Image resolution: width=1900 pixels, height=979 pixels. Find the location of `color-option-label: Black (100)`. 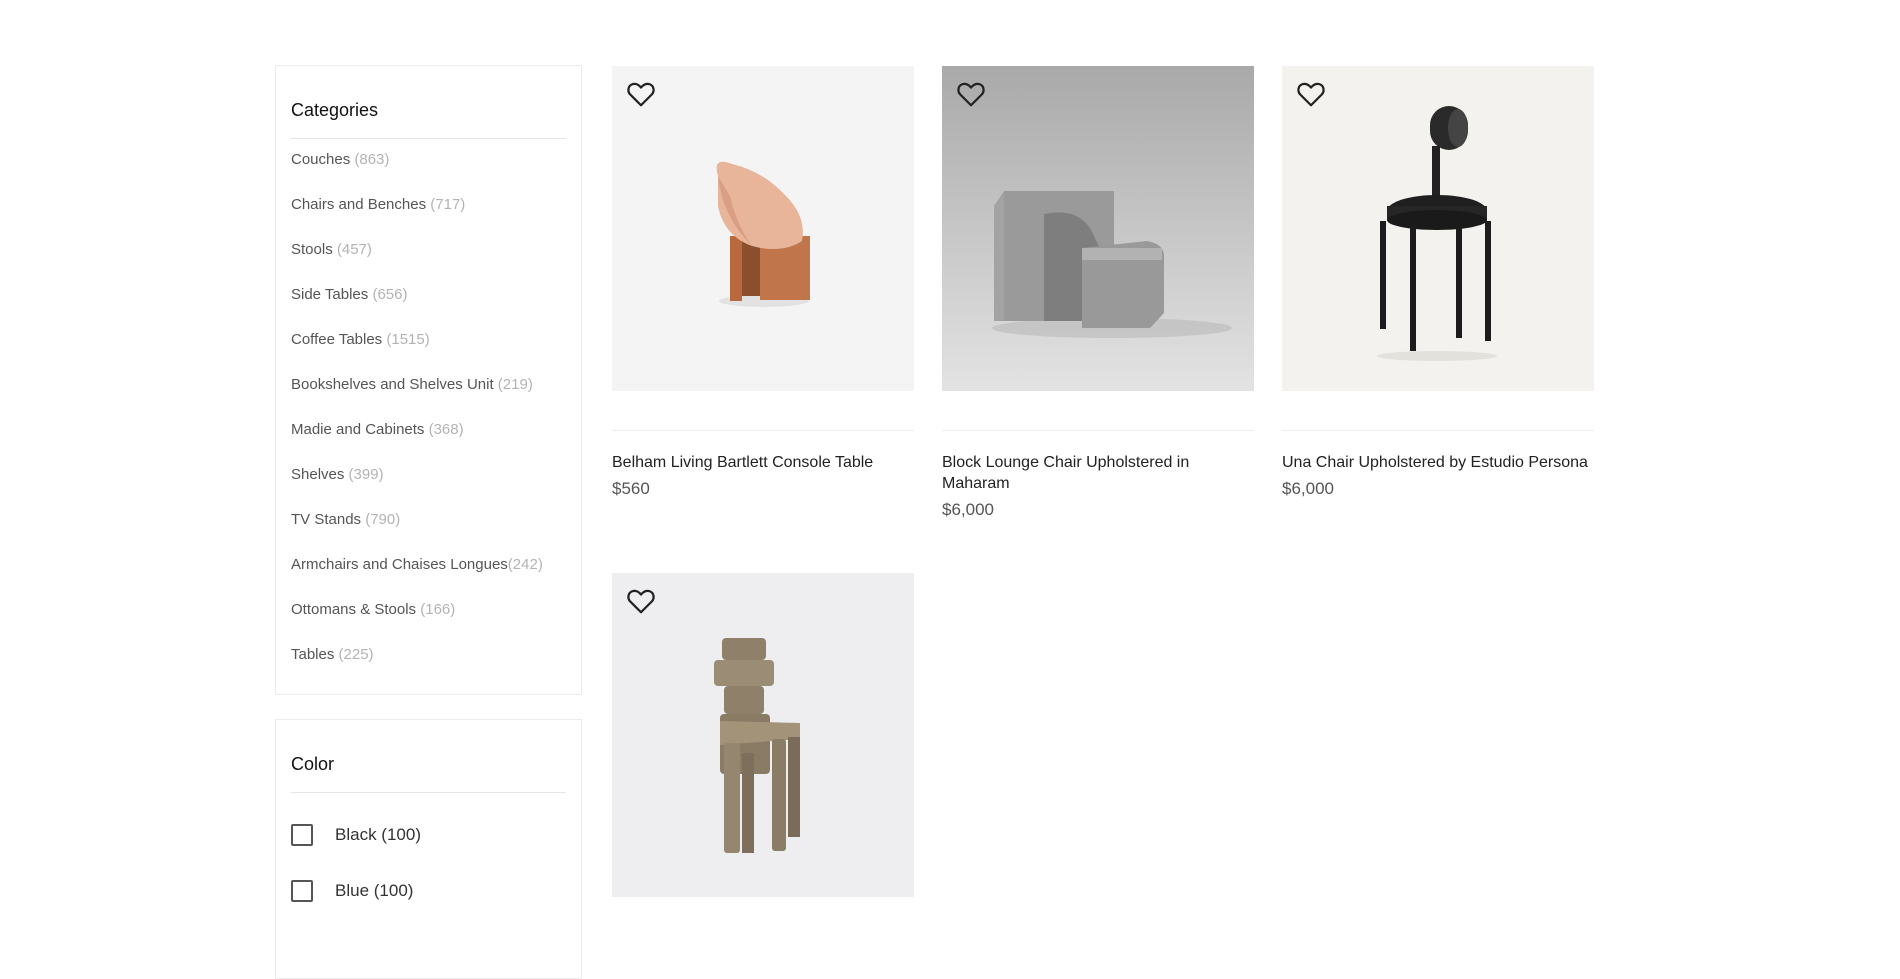

color-option-label: Black (100) is located at coordinates (378, 834).